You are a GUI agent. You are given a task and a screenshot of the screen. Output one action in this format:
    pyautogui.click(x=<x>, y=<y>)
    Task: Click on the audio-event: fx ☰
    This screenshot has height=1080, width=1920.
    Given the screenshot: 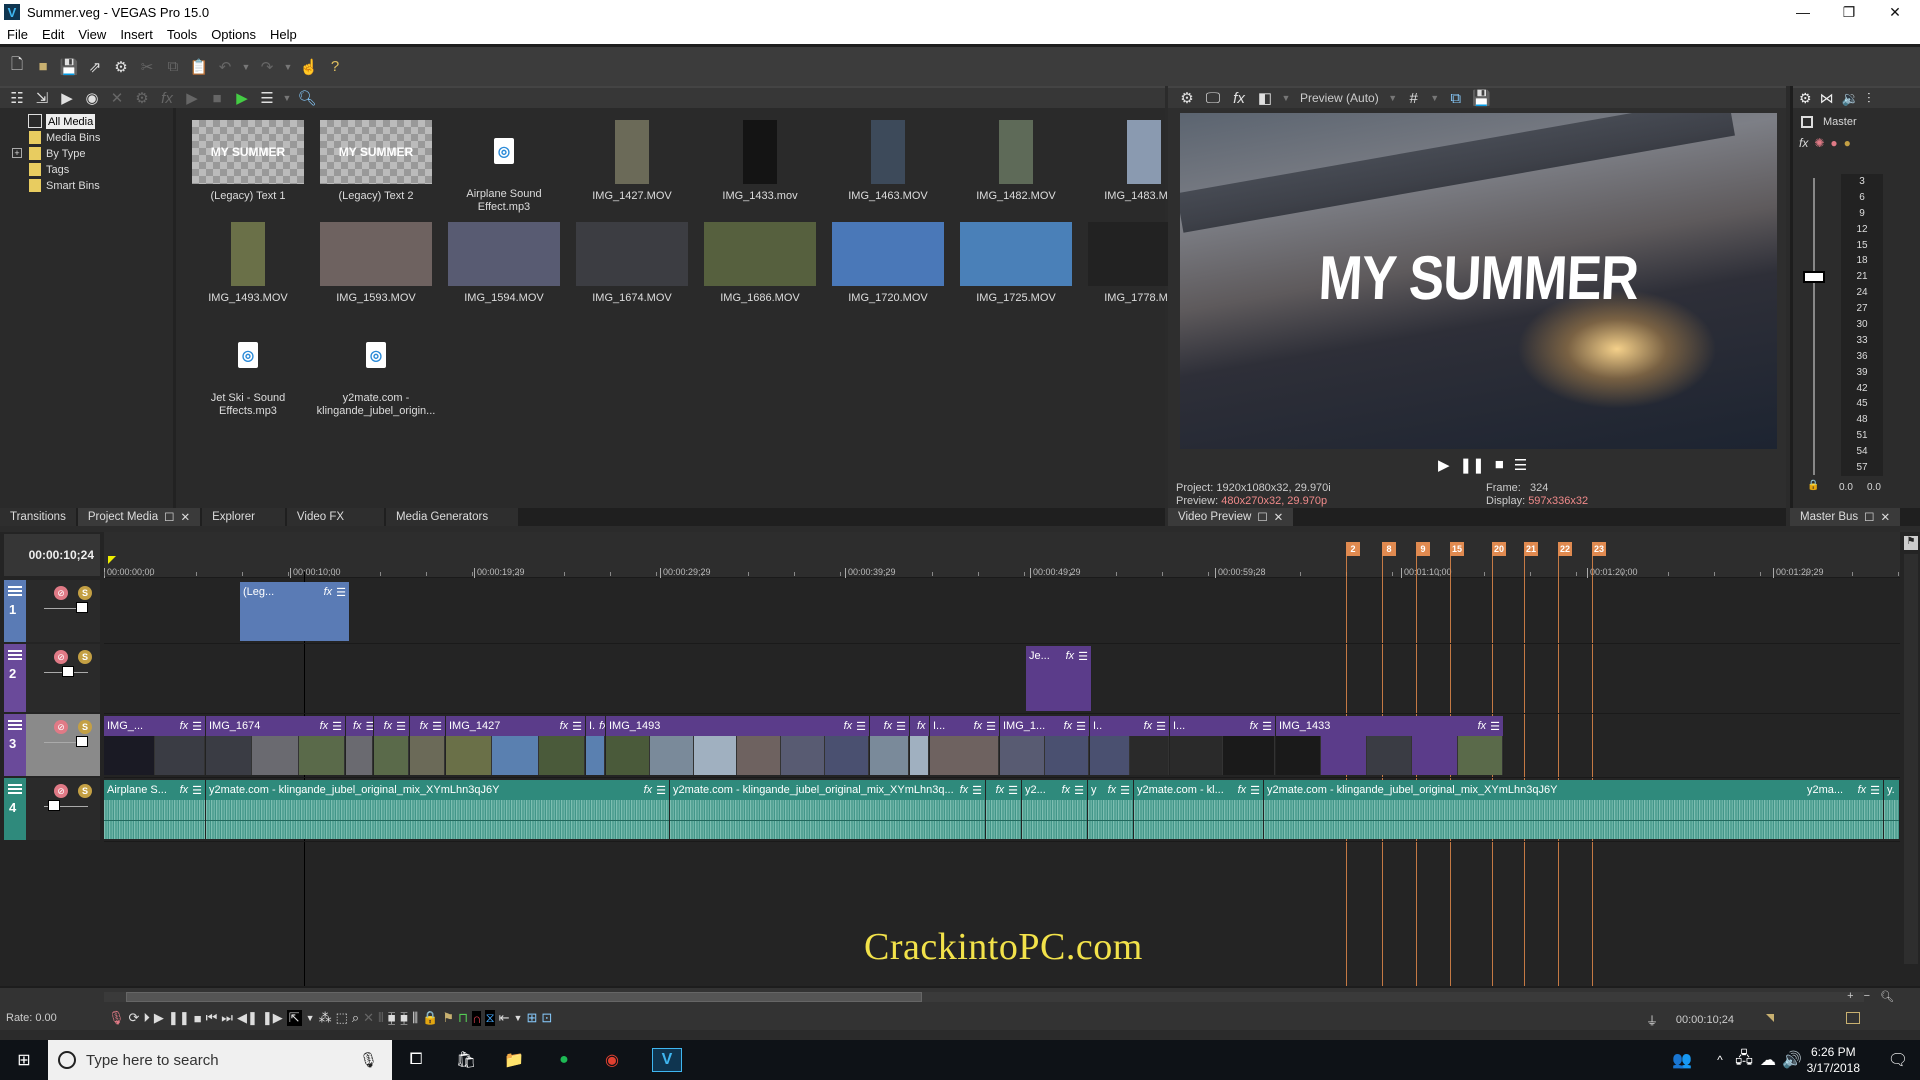 What is the action you would take?
    pyautogui.click(x=1004, y=809)
    